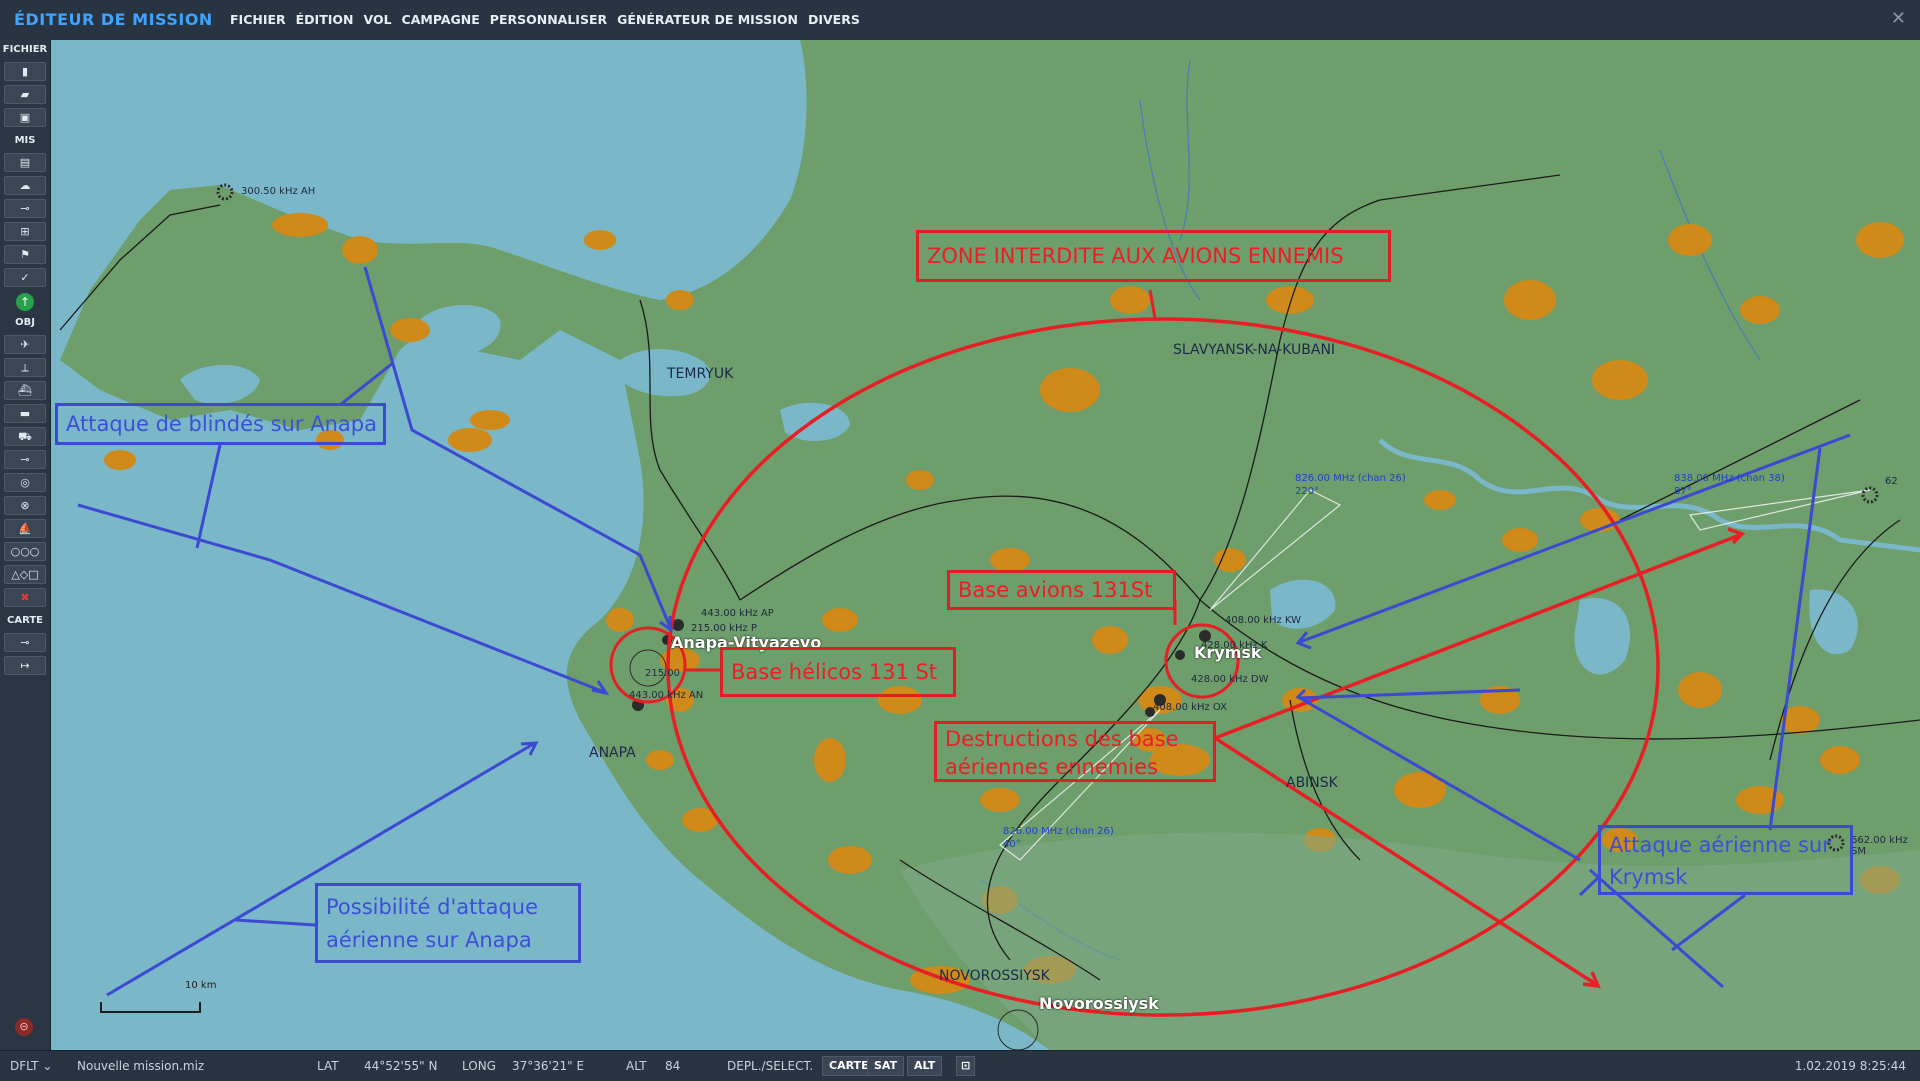  Describe the element at coordinates (479, 1066) in the screenshot. I see `long-label: LONG` at that location.